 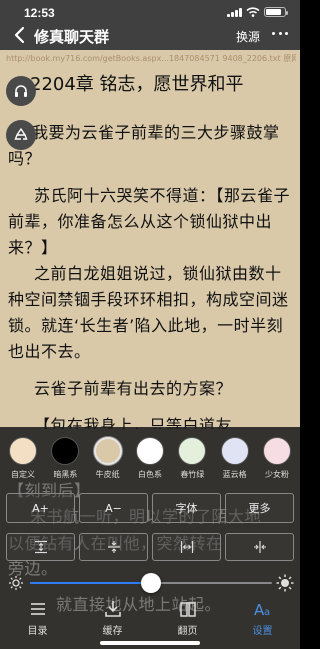 I want to click on refresh-source-button, so click(x=21, y=135).